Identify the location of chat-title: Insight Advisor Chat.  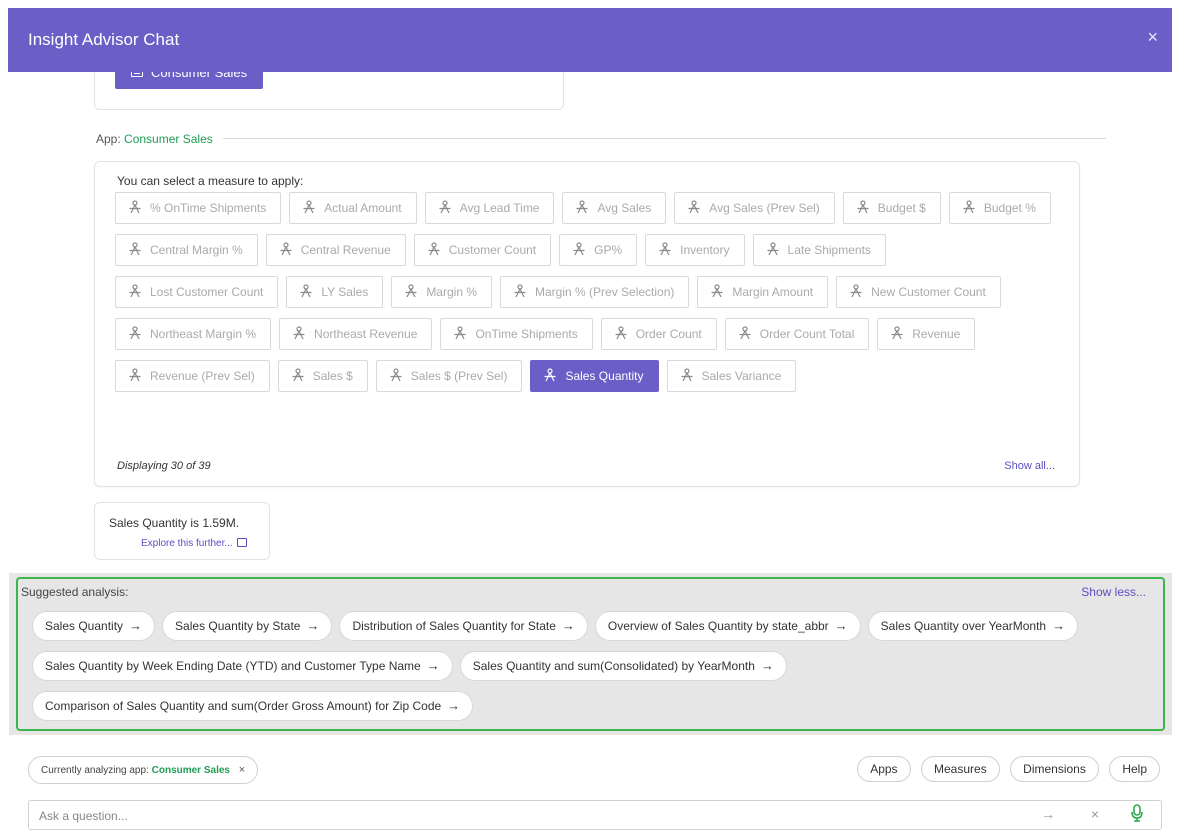
(104, 39).